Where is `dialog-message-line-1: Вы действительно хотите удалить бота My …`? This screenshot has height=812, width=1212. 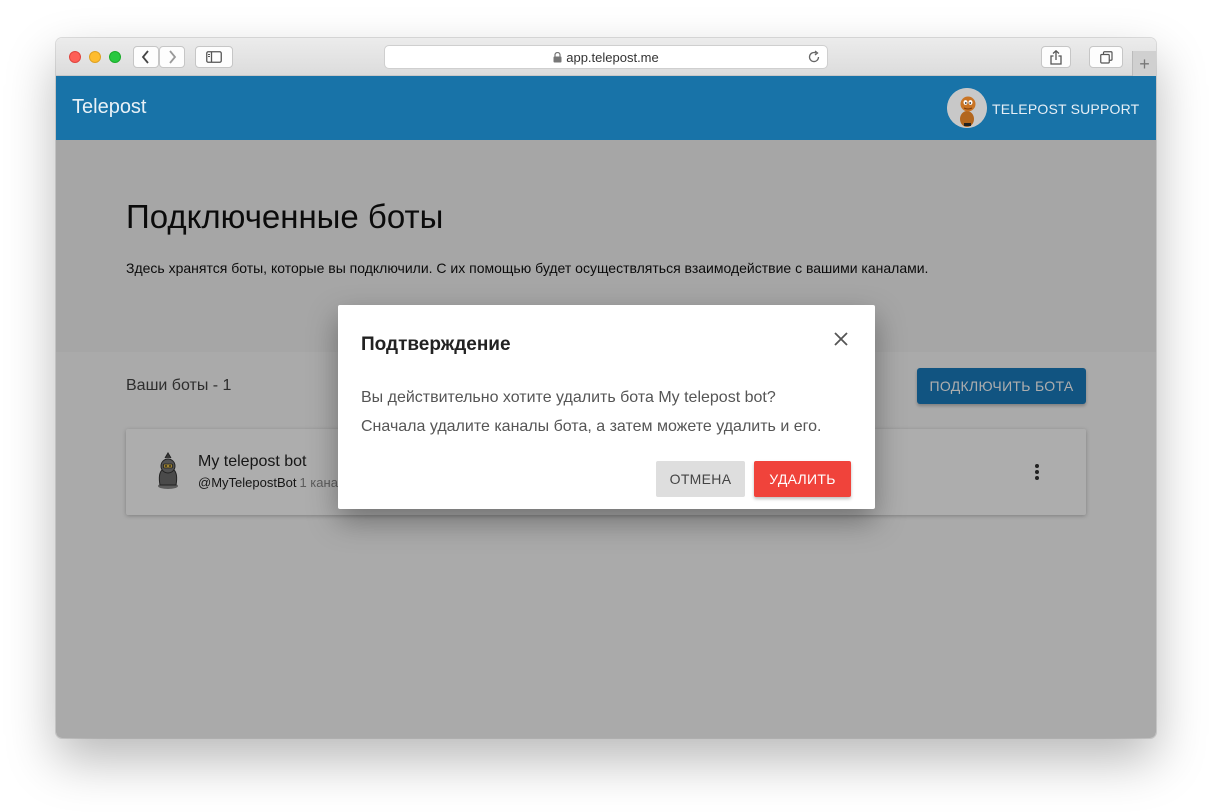
dialog-message-line-1: Вы действительно хотите удалить бота My … is located at coordinates (568, 397).